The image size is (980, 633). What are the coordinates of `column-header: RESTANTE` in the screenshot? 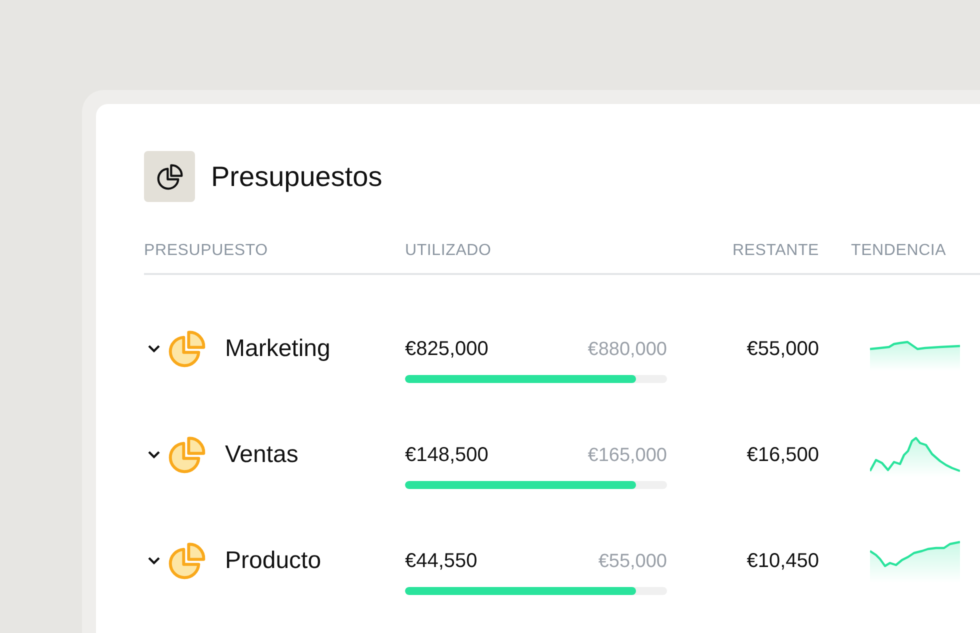 It's located at (775, 251).